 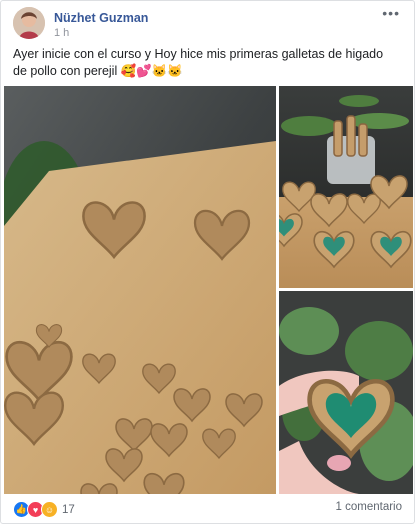 I want to click on author-name: Nüzhet Guzman, so click(x=101, y=18).